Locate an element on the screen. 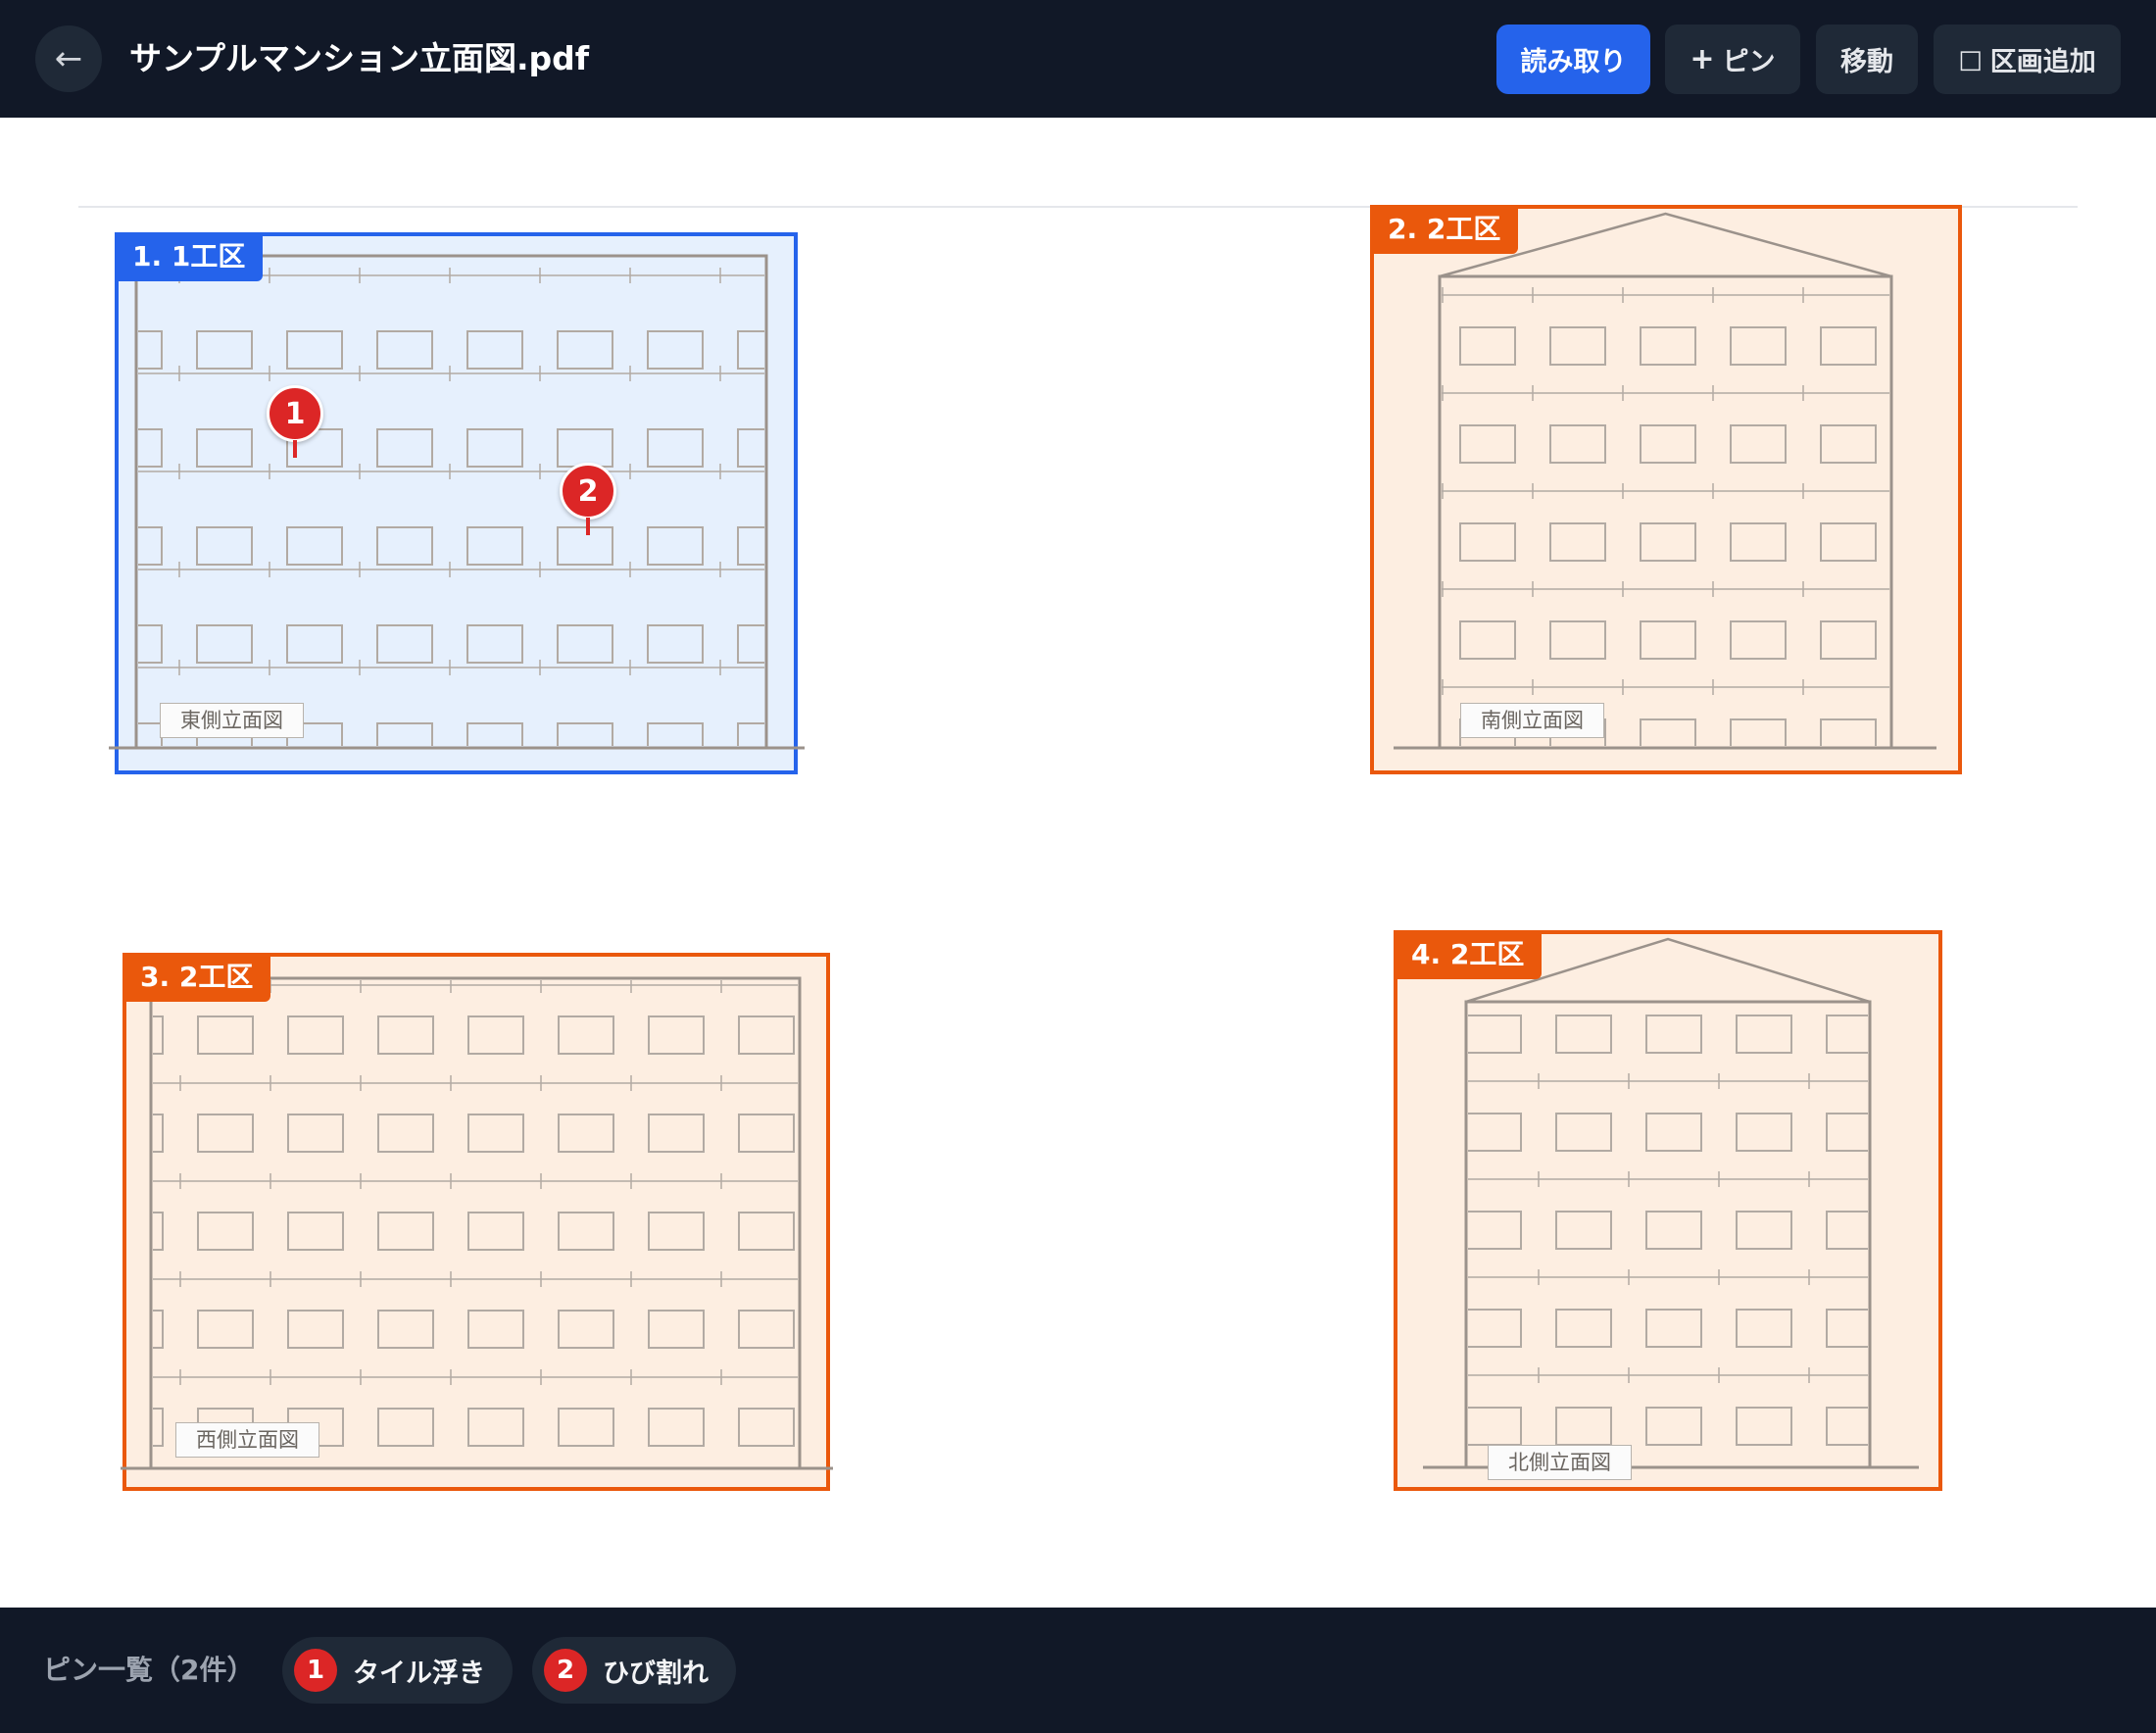  elevation-label: 南側立面図 is located at coordinates (1532, 720).